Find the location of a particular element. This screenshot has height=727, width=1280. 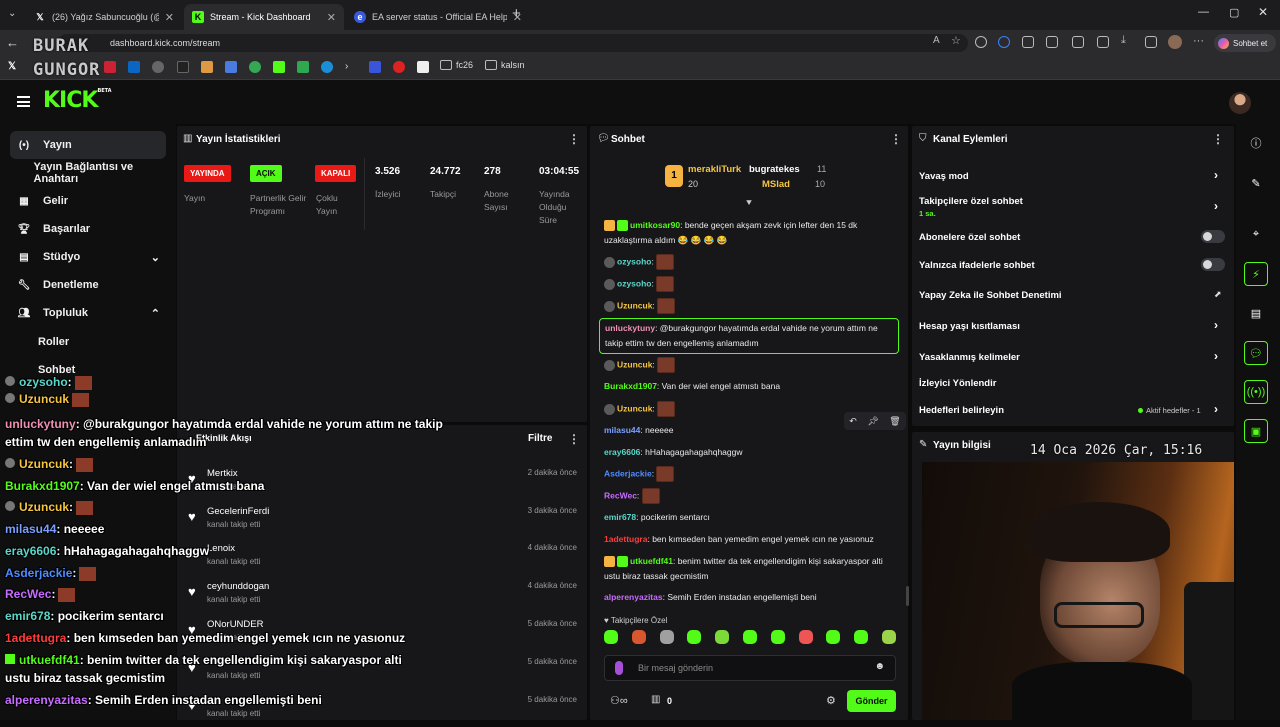

close-icon: ✕ is located at coordinates (331, 17).